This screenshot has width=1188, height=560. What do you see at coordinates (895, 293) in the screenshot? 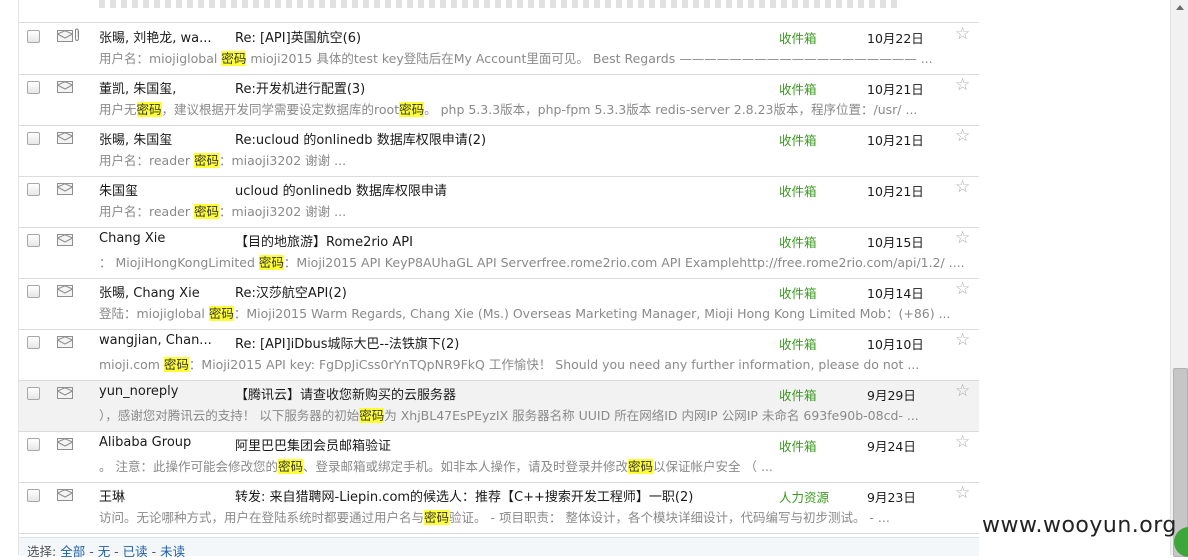
I see `mail-date: 10月14日` at bounding box center [895, 293].